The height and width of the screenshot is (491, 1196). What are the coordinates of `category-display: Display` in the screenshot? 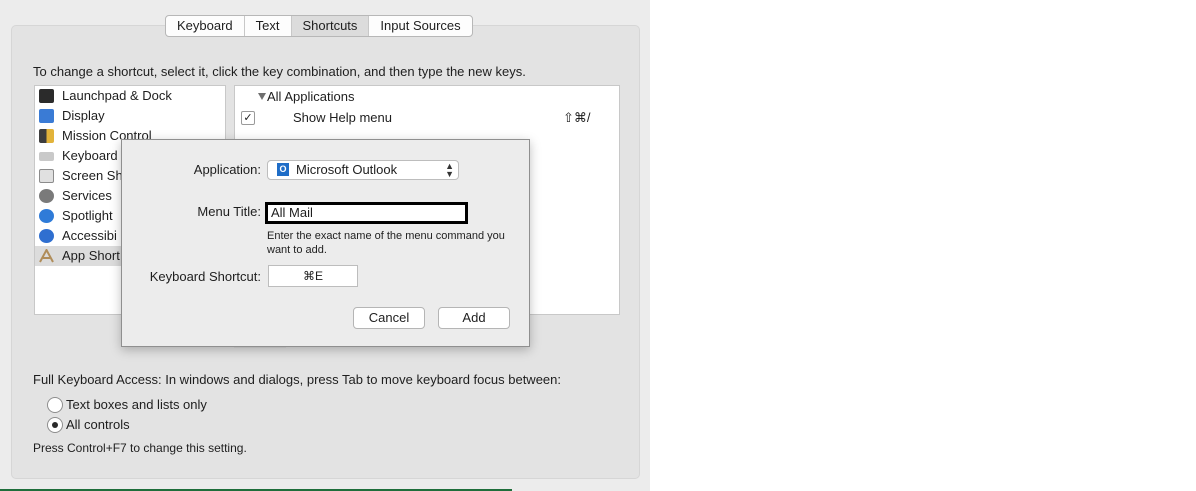 It's located at (130, 116).